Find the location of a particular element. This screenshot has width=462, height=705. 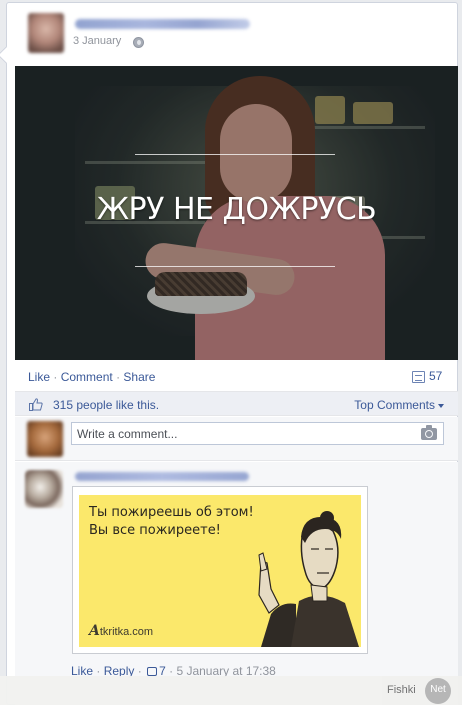

chevron-down-icon is located at coordinates (441, 405).